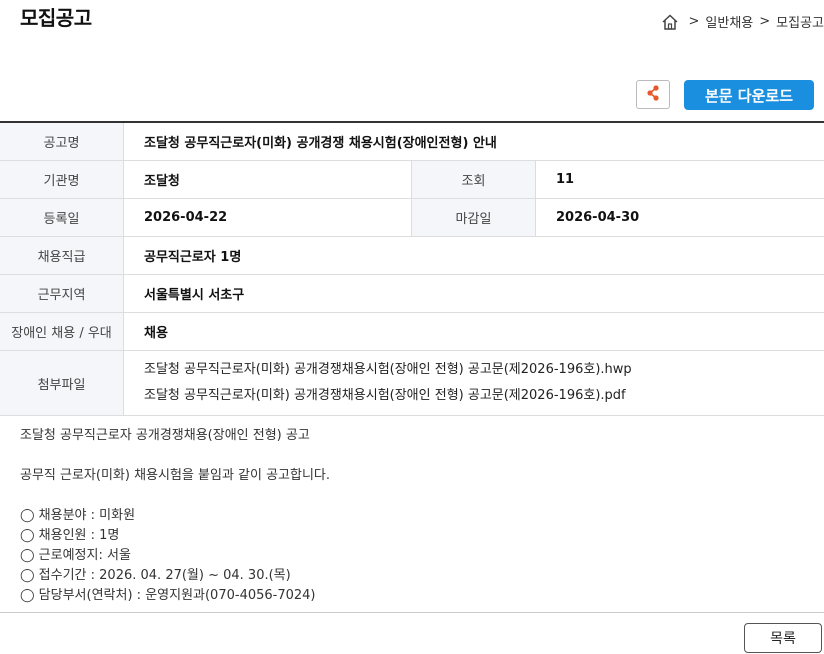  Describe the element at coordinates (749, 95) in the screenshot. I see `download-button: 본문 다운로드` at that location.